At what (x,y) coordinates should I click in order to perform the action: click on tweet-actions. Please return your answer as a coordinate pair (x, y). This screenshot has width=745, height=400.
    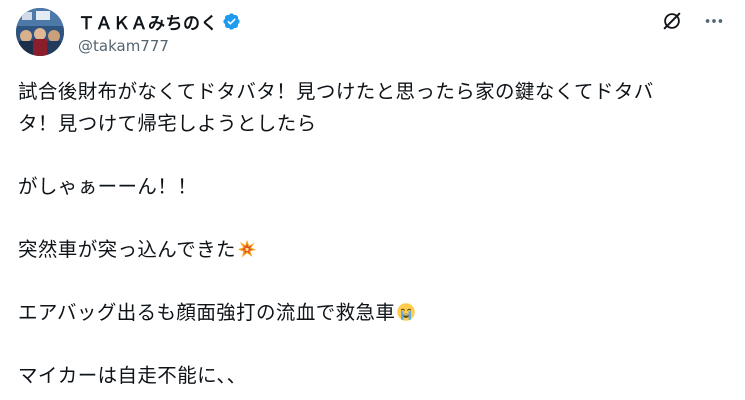
    Looking at the image, I should click on (693, 21).